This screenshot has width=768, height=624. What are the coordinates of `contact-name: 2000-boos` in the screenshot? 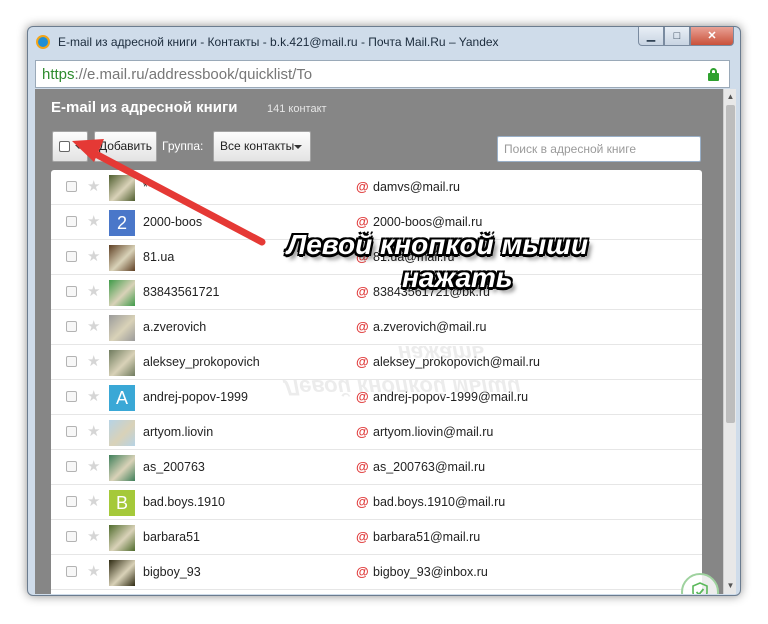 It's located at (172, 222).